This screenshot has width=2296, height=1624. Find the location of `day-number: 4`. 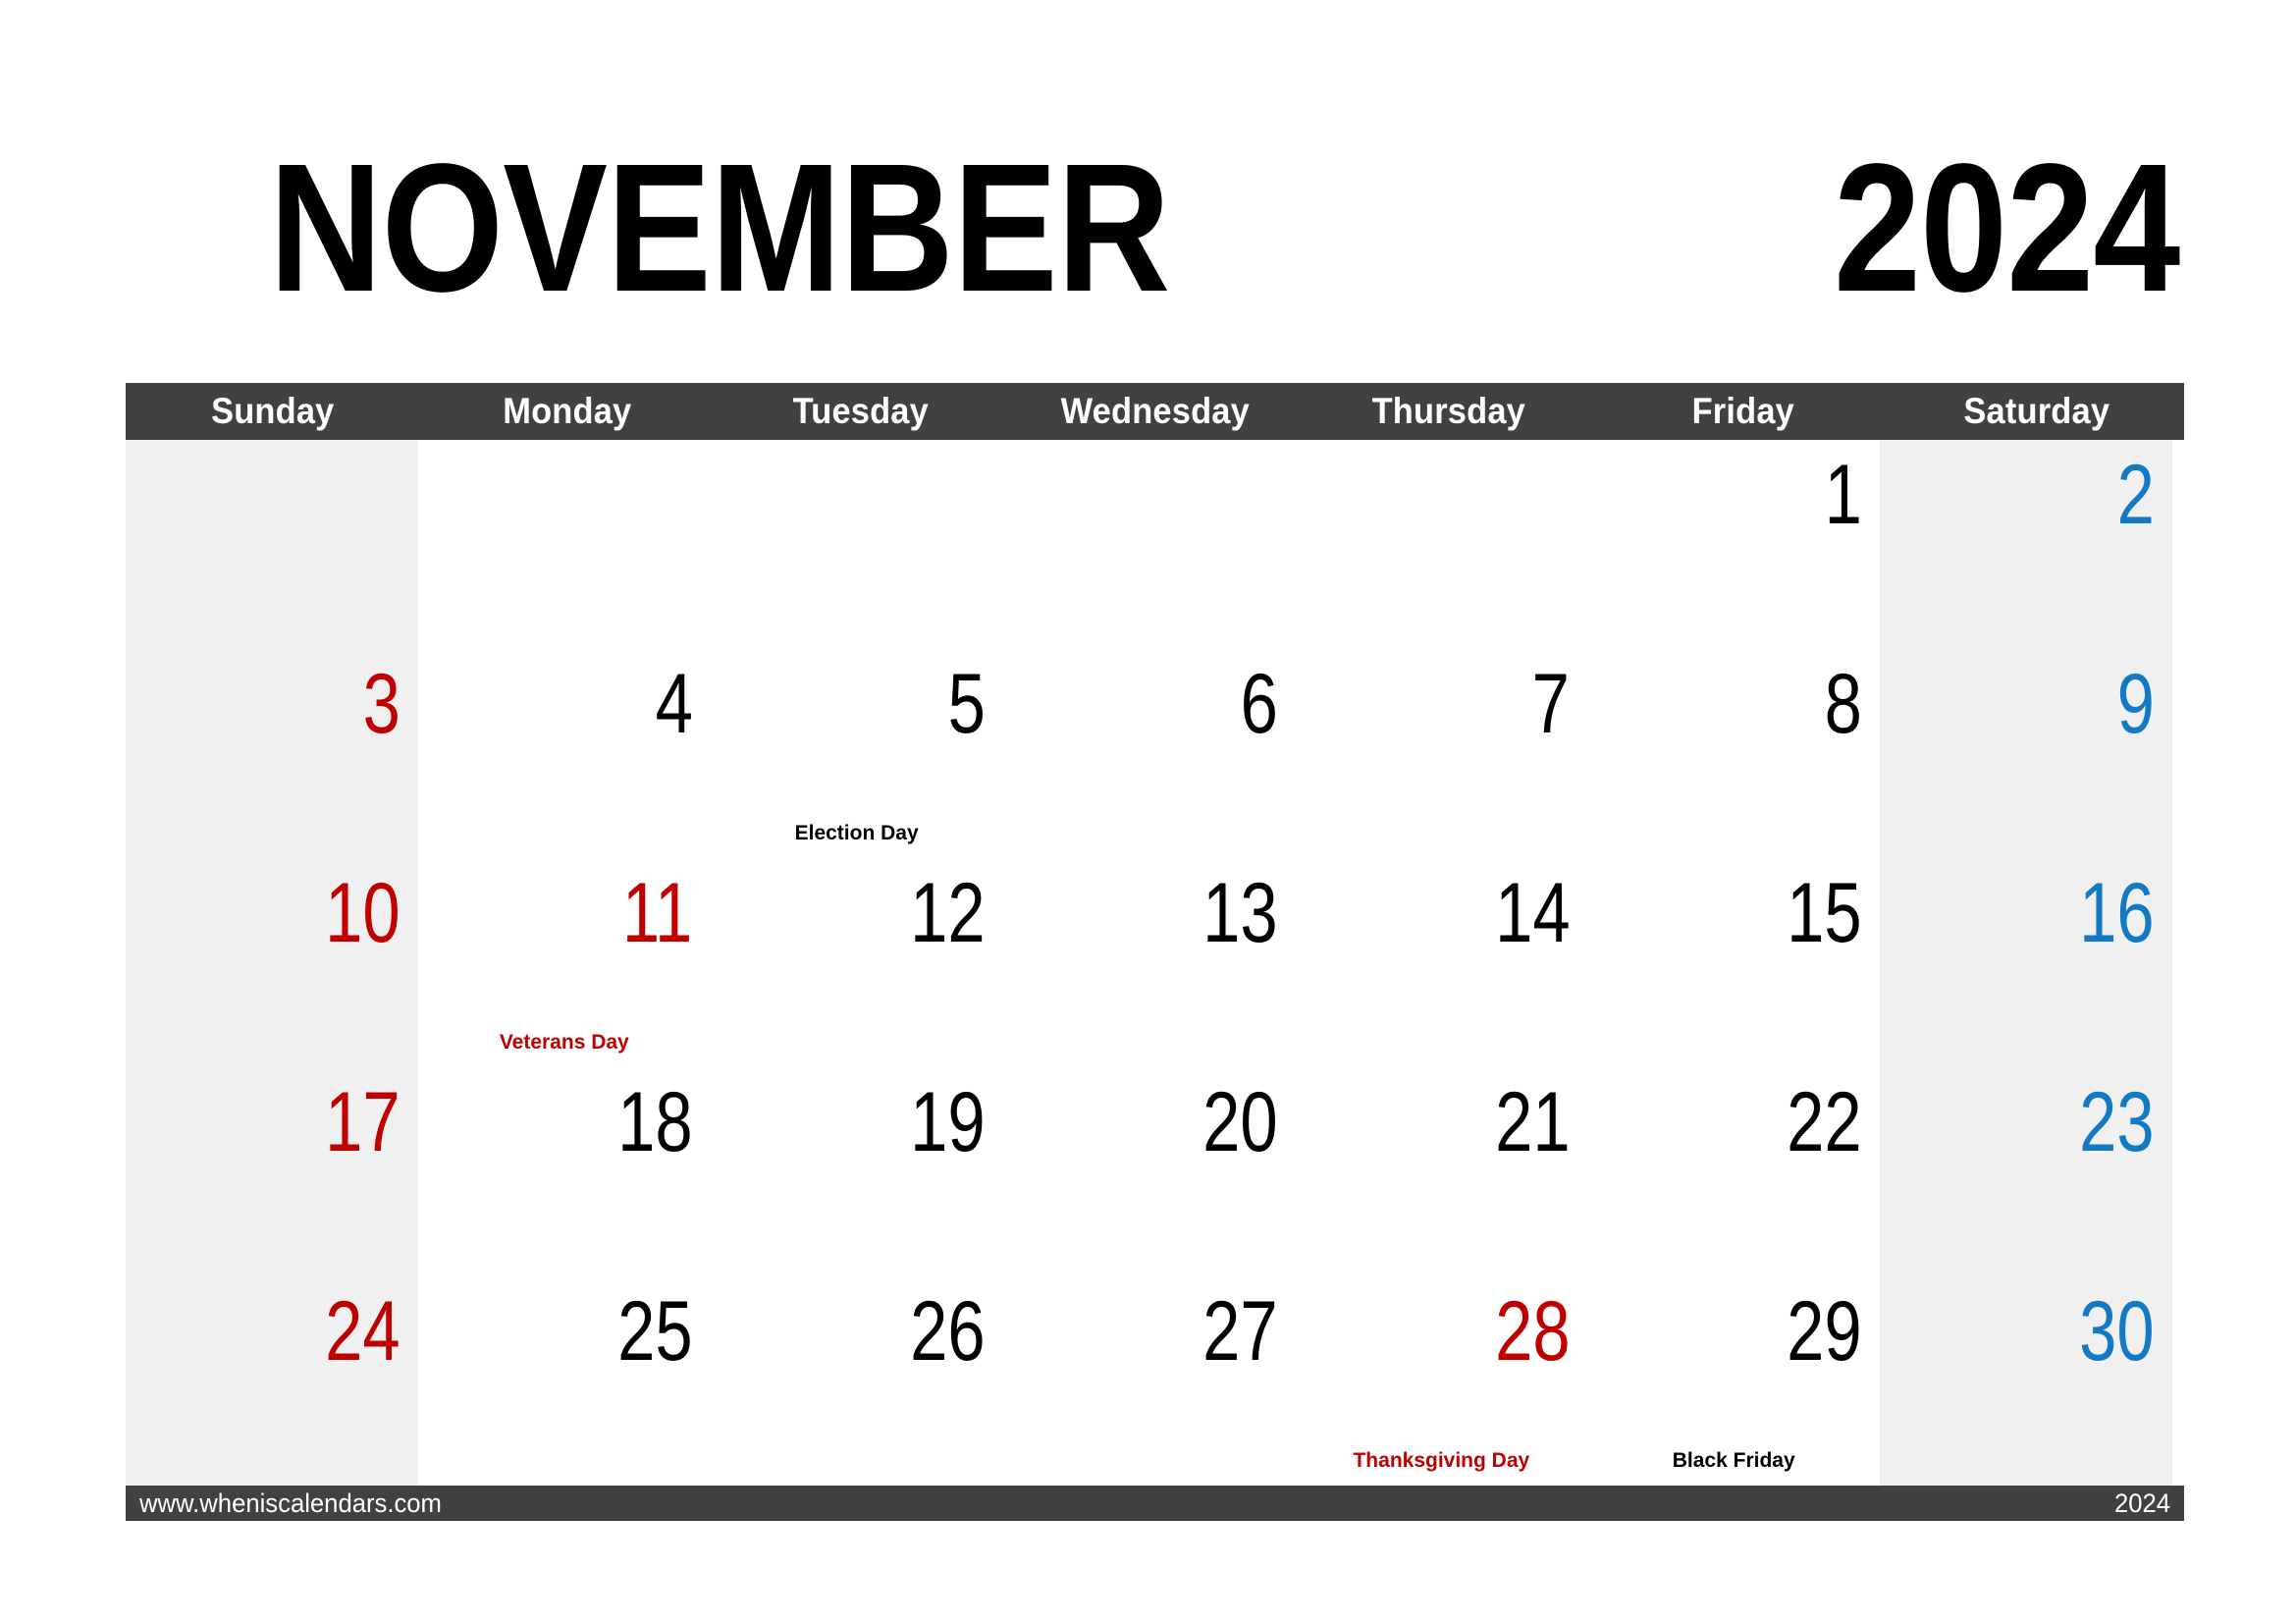

day-number: 4 is located at coordinates (674, 704).